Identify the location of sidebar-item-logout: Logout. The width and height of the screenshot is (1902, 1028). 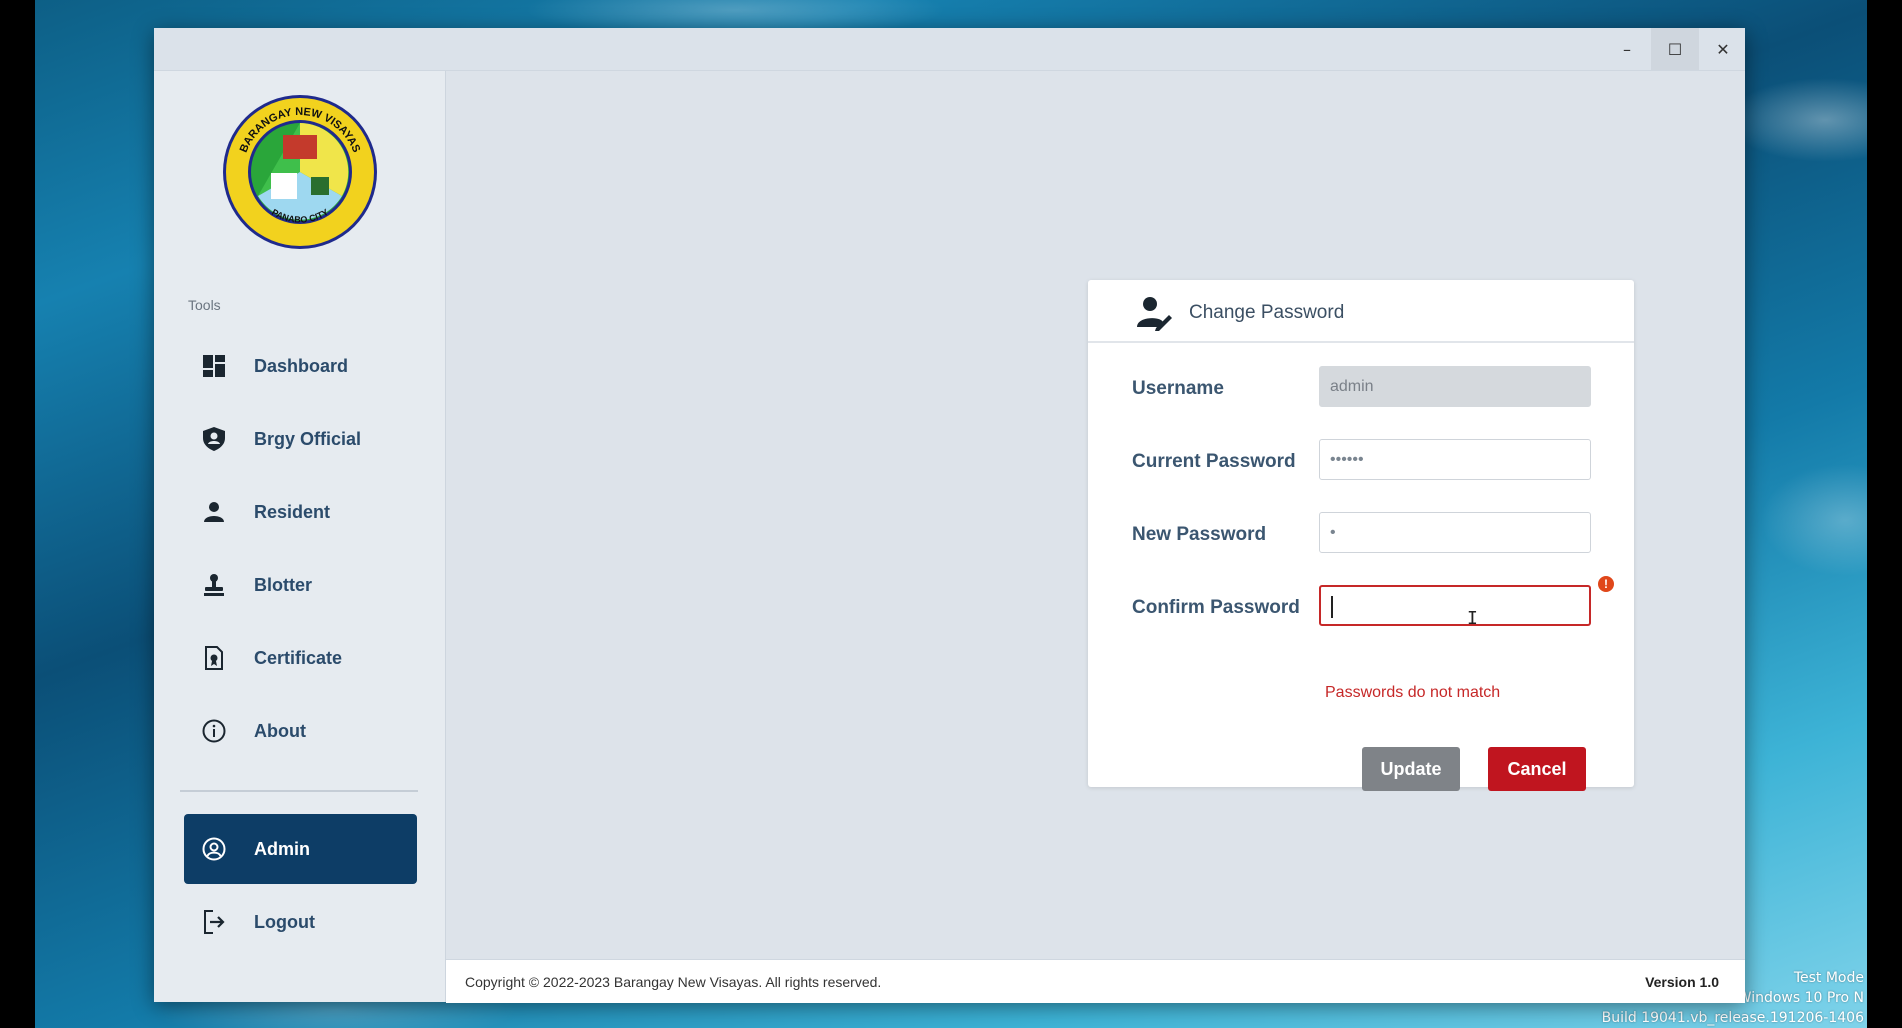
(300, 922).